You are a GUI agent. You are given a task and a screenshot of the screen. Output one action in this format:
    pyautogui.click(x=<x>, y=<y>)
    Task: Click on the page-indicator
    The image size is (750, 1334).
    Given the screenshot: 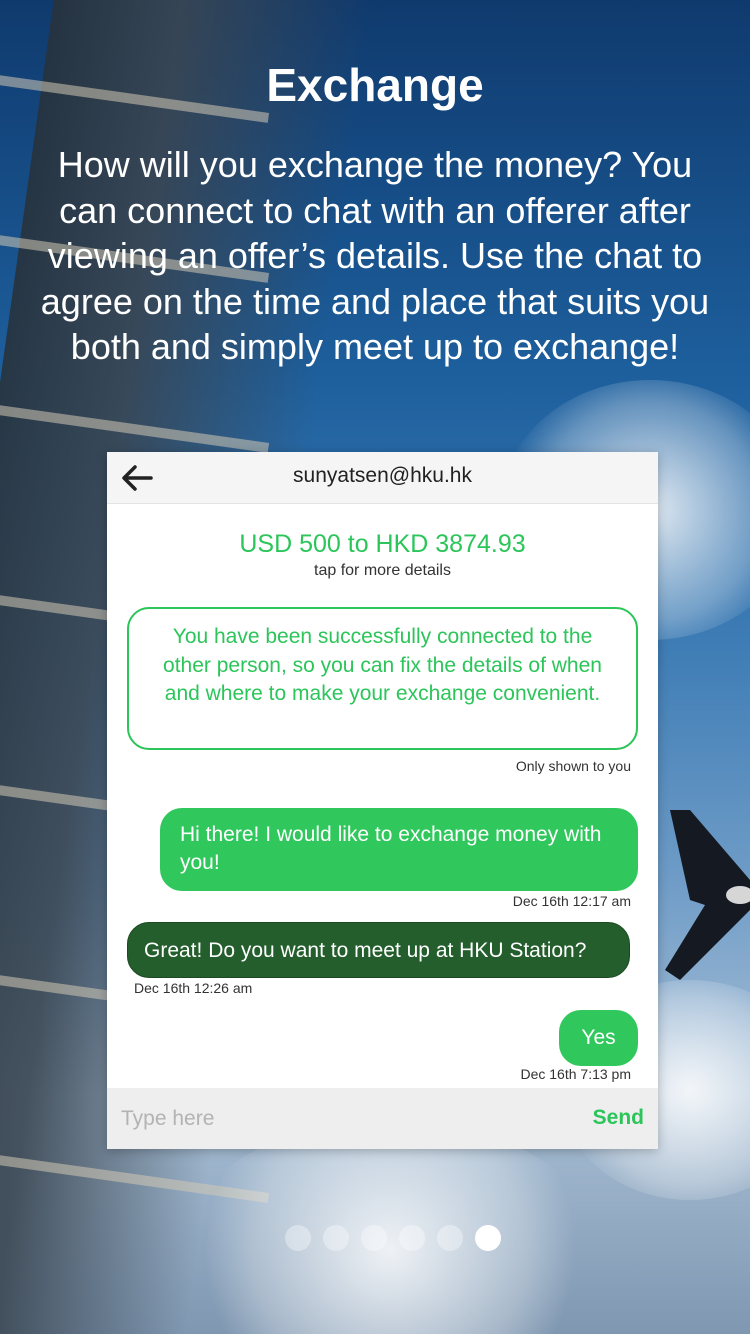 What is the action you would take?
    pyautogui.click(x=395, y=1238)
    